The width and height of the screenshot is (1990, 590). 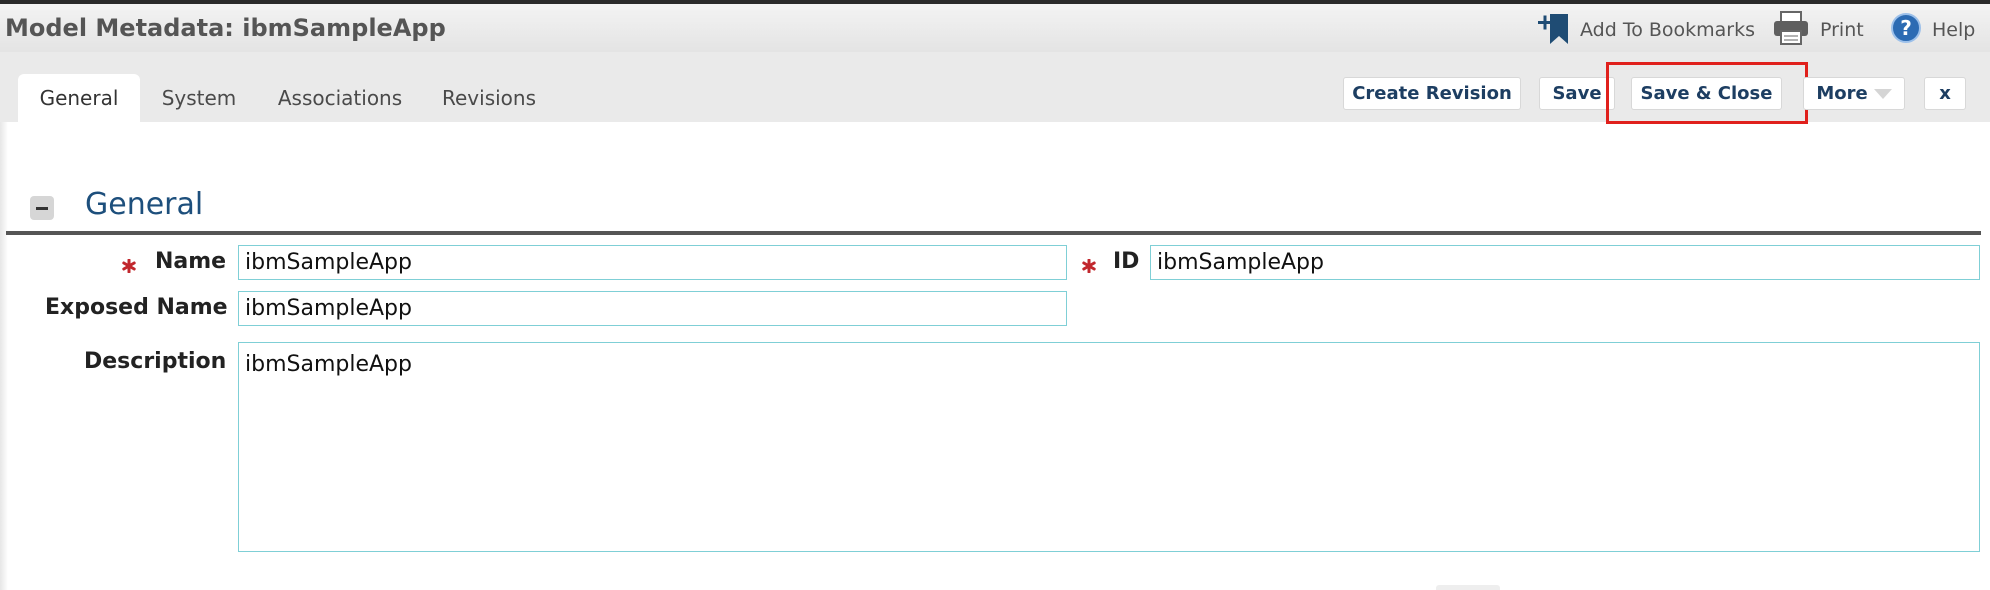 I want to click on help-link: ? Help, so click(x=1932, y=30).